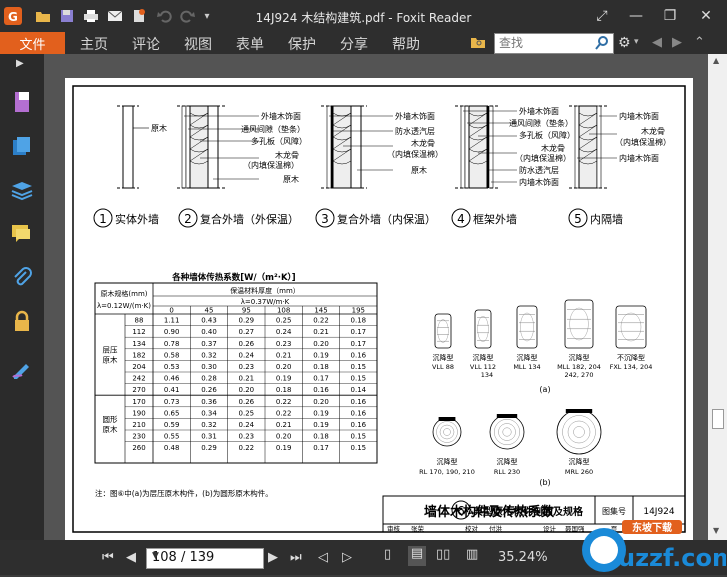 This screenshot has height=577, width=727. Describe the element at coordinates (347, 557) in the screenshot. I see `forward-view-icon: ▷` at that location.